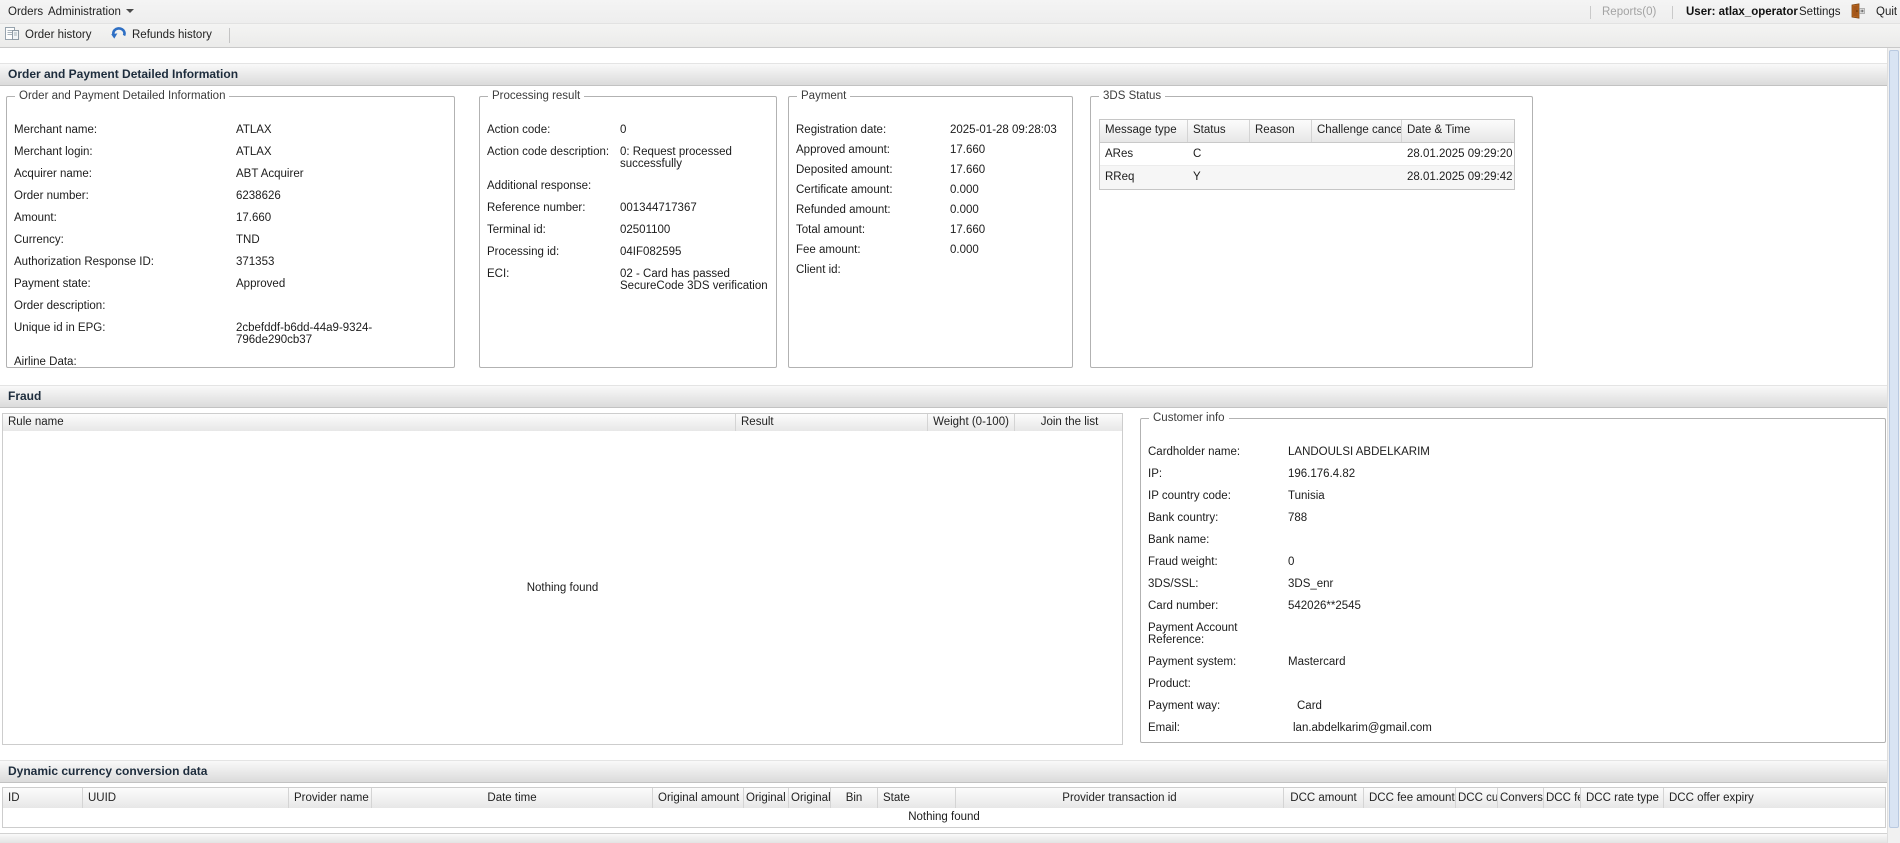 This screenshot has height=843, width=1900. I want to click on order-history-label: Order history, so click(58, 35).